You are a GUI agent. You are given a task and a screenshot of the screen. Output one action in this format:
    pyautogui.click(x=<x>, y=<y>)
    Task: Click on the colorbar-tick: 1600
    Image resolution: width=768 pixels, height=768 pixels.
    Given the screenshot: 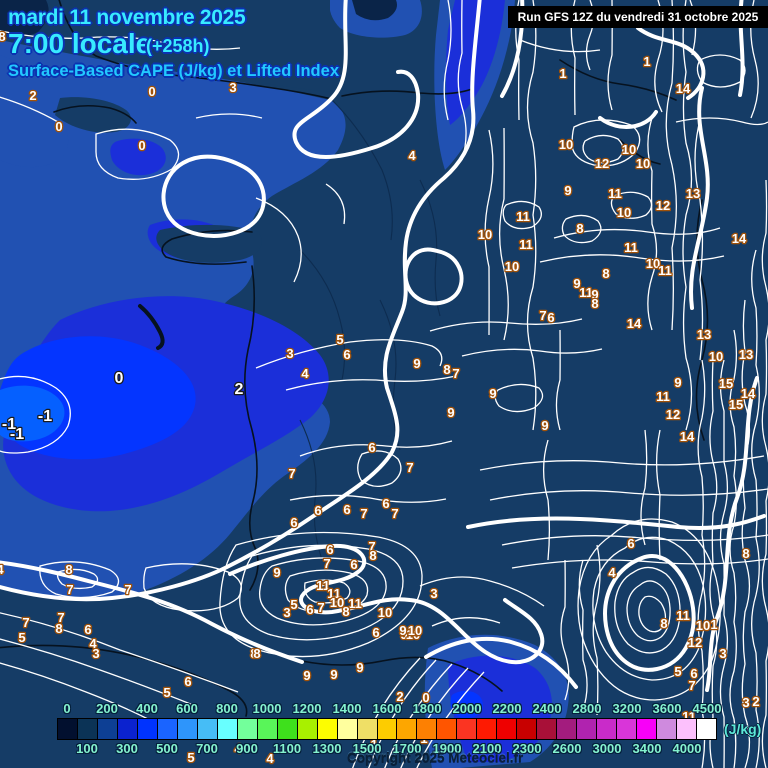 What is the action you would take?
    pyautogui.click(x=387, y=708)
    